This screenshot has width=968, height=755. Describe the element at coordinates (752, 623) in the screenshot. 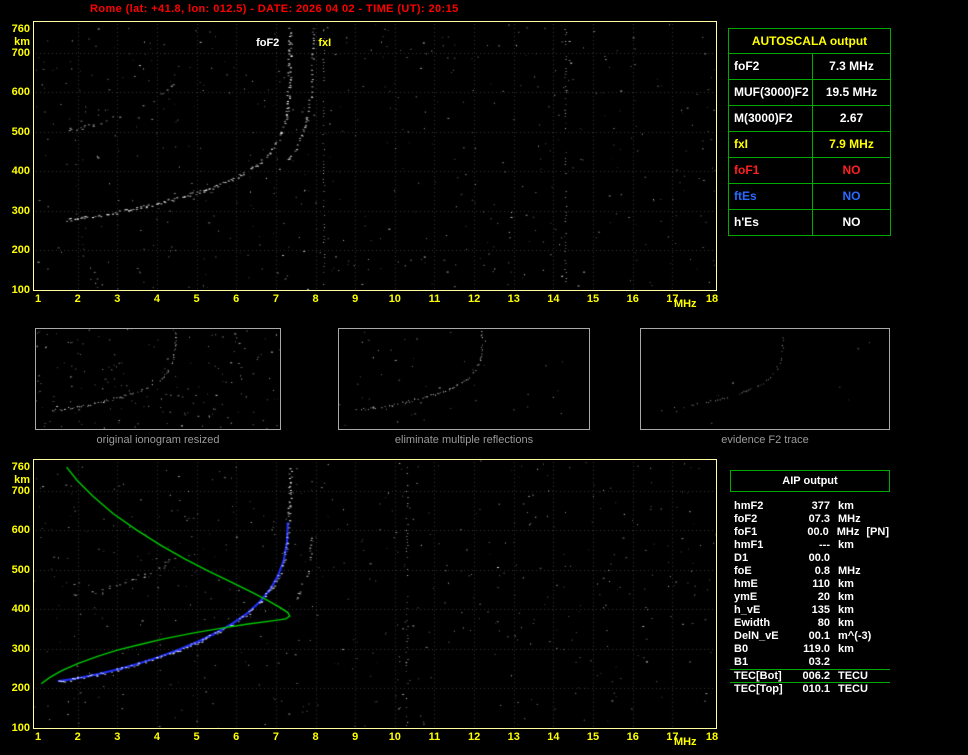

I see `aip-row-label: Ewidth` at that location.